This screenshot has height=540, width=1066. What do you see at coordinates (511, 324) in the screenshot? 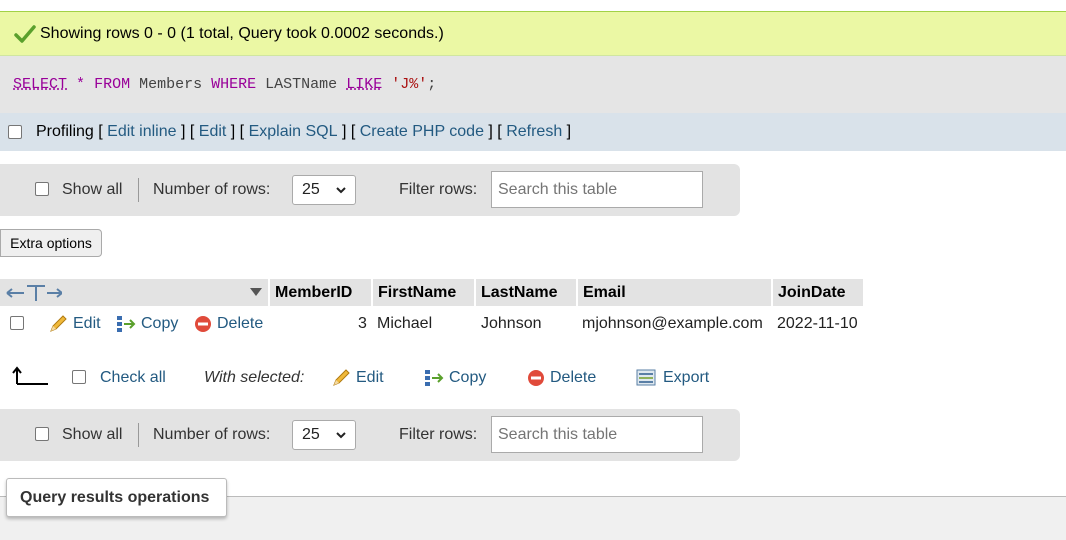
I see `cell-lastname: Johnson` at bounding box center [511, 324].